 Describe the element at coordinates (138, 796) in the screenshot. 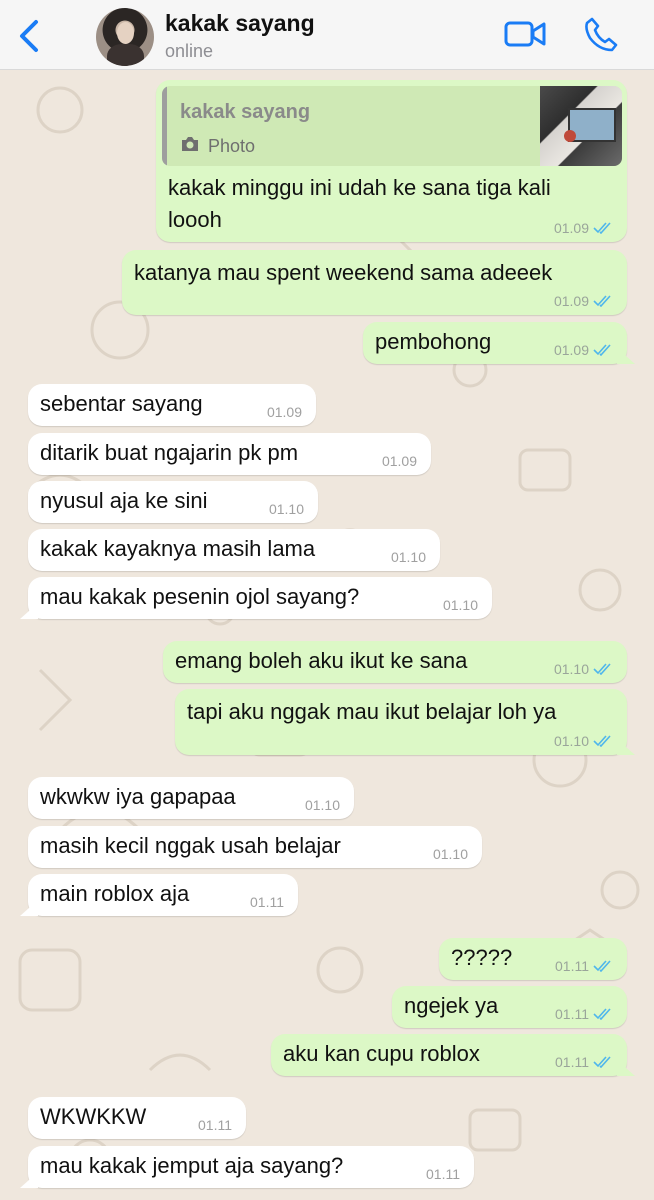

I see `message-text: wkwkw iya gapapaa` at that location.